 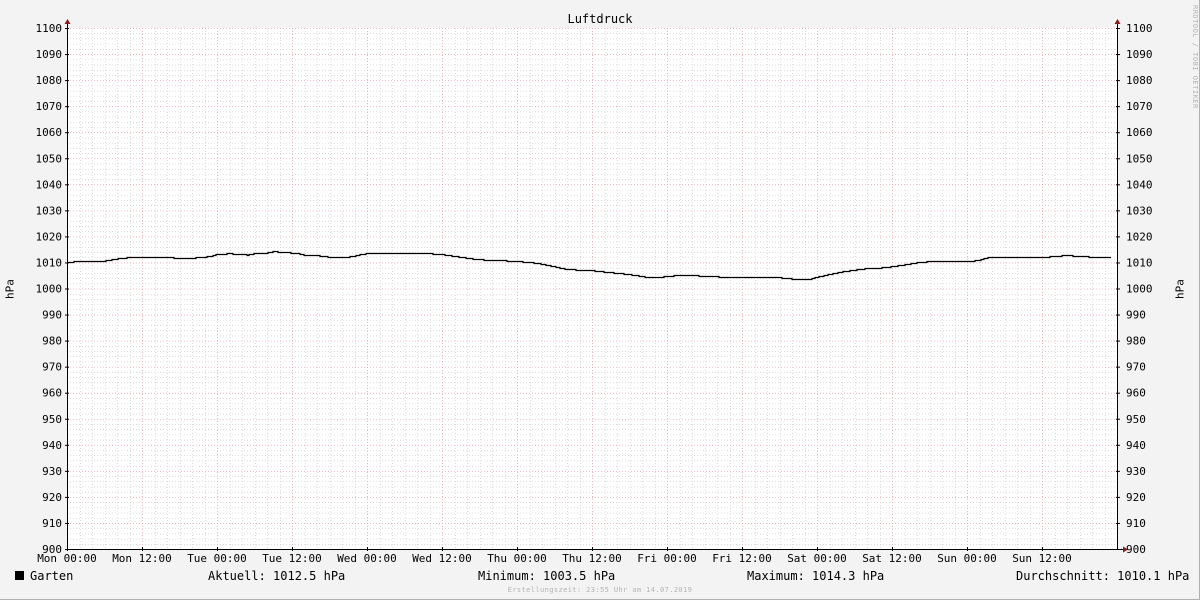 What do you see at coordinates (52, 523) in the screenshot?
I see `y-tick-label-left: 910` at bounding box center [52, 523].